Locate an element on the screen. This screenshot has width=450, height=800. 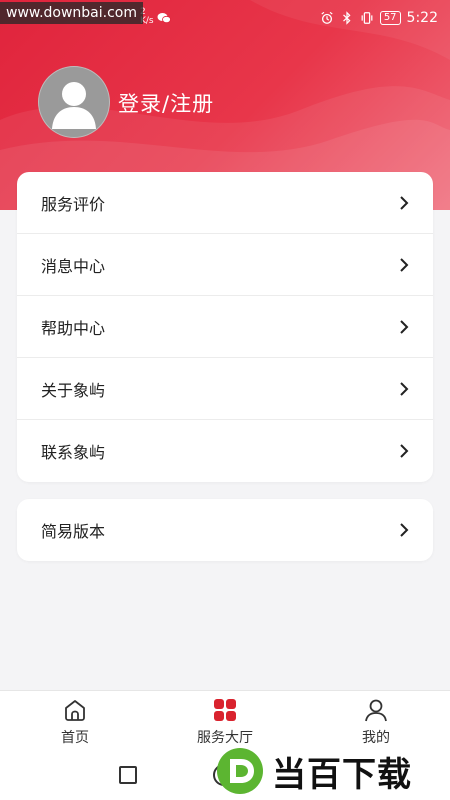
menu-item-label: 服务评价 is located at coordinates (73, 204).